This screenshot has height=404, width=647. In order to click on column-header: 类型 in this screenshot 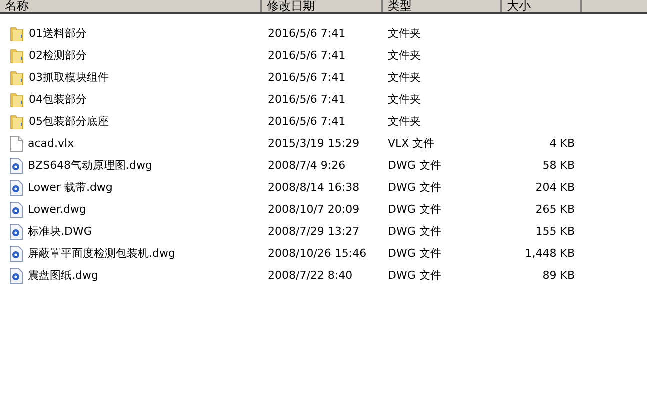, I will do `click(442, 6)`.